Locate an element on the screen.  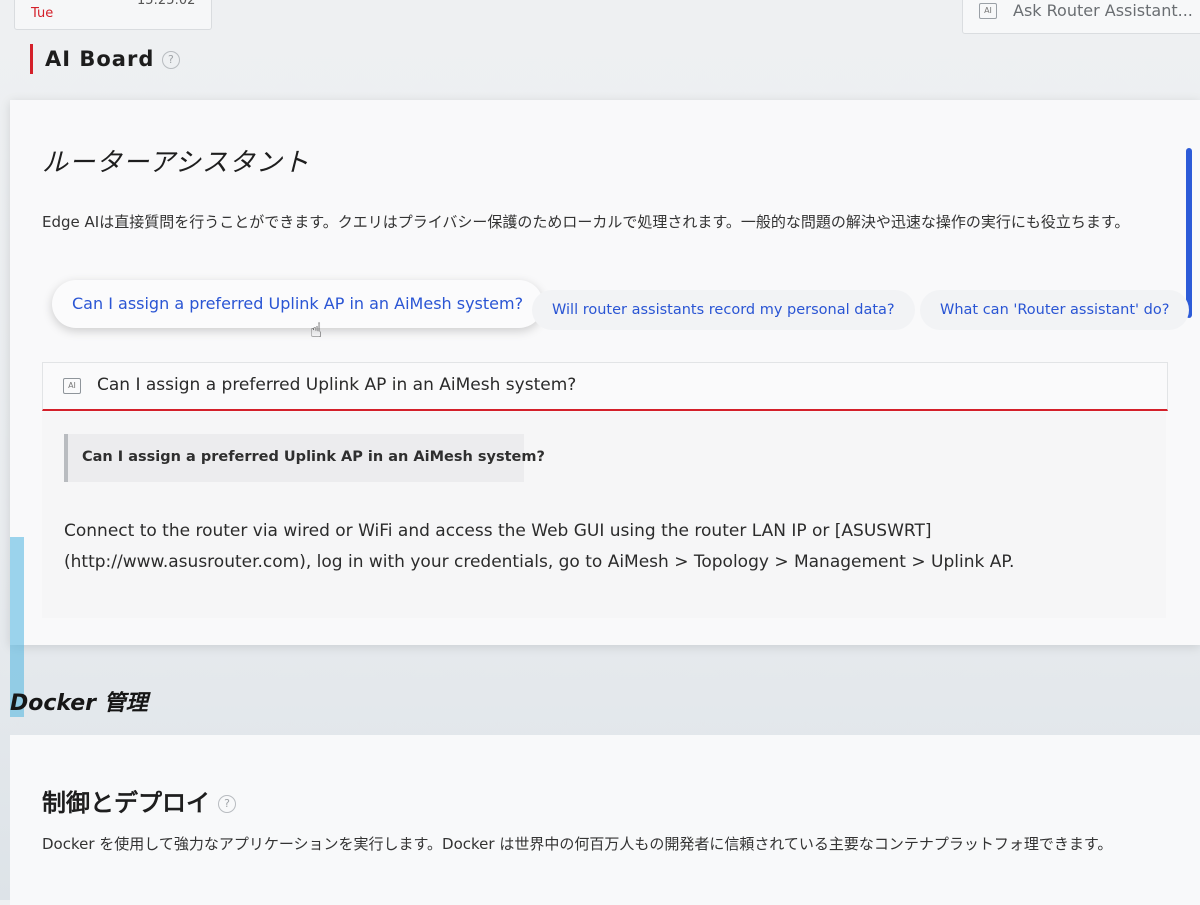
assistant-heading: ルーターアシスタント is located at coordinates (176, 163).